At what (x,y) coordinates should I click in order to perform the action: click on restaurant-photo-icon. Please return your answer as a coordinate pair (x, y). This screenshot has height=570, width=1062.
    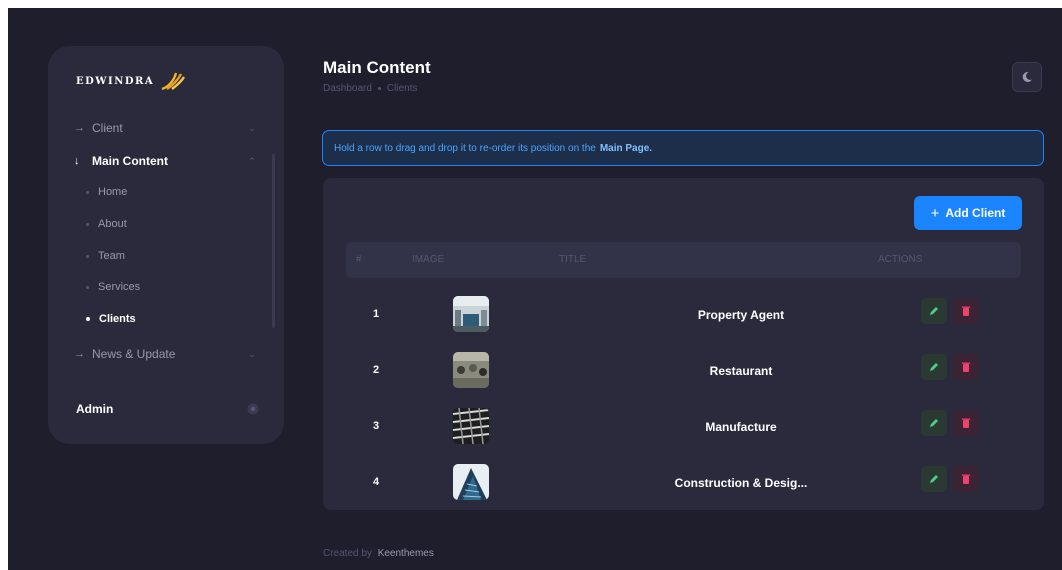
    Looking at the image, I should click on (471, 370).